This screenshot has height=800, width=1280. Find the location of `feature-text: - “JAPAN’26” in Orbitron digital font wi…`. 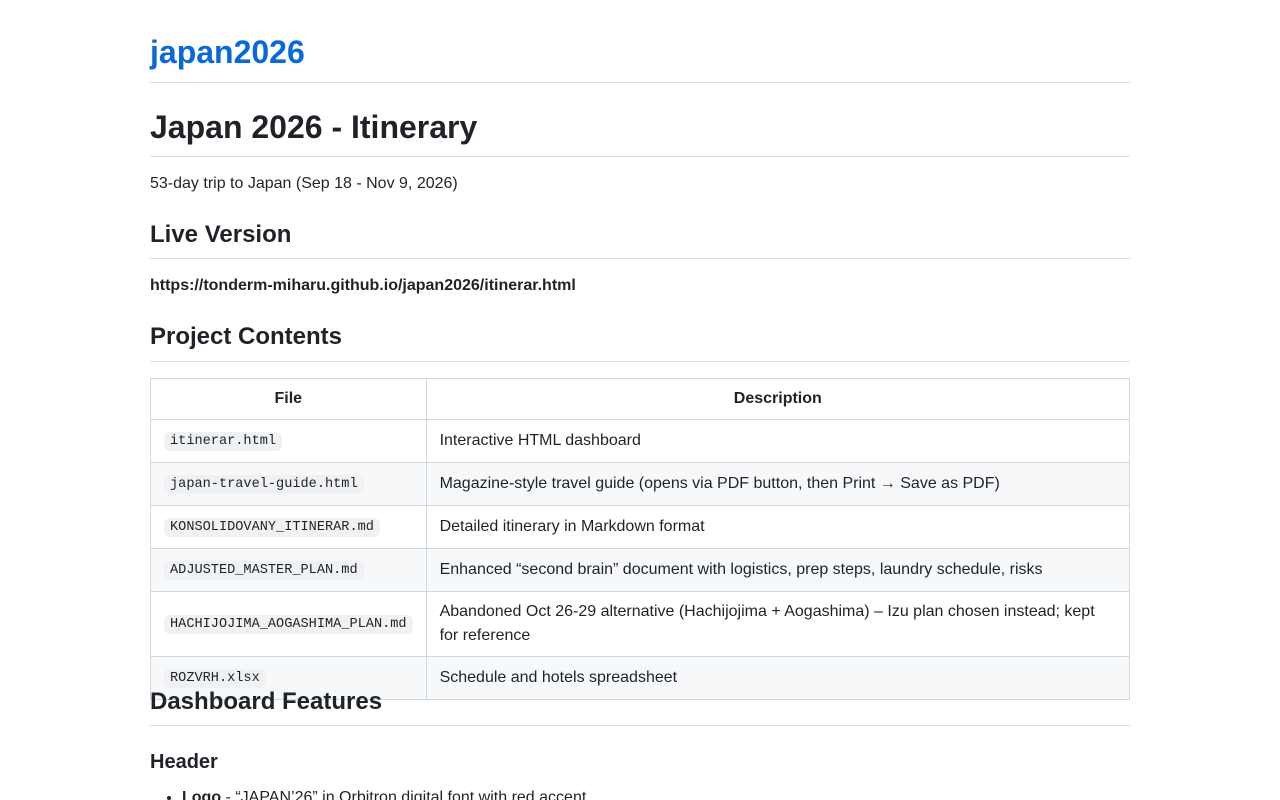

feature-text: - “JAPAN’26” in Orbitron digital font wi… is located at coordinates (404, 794).